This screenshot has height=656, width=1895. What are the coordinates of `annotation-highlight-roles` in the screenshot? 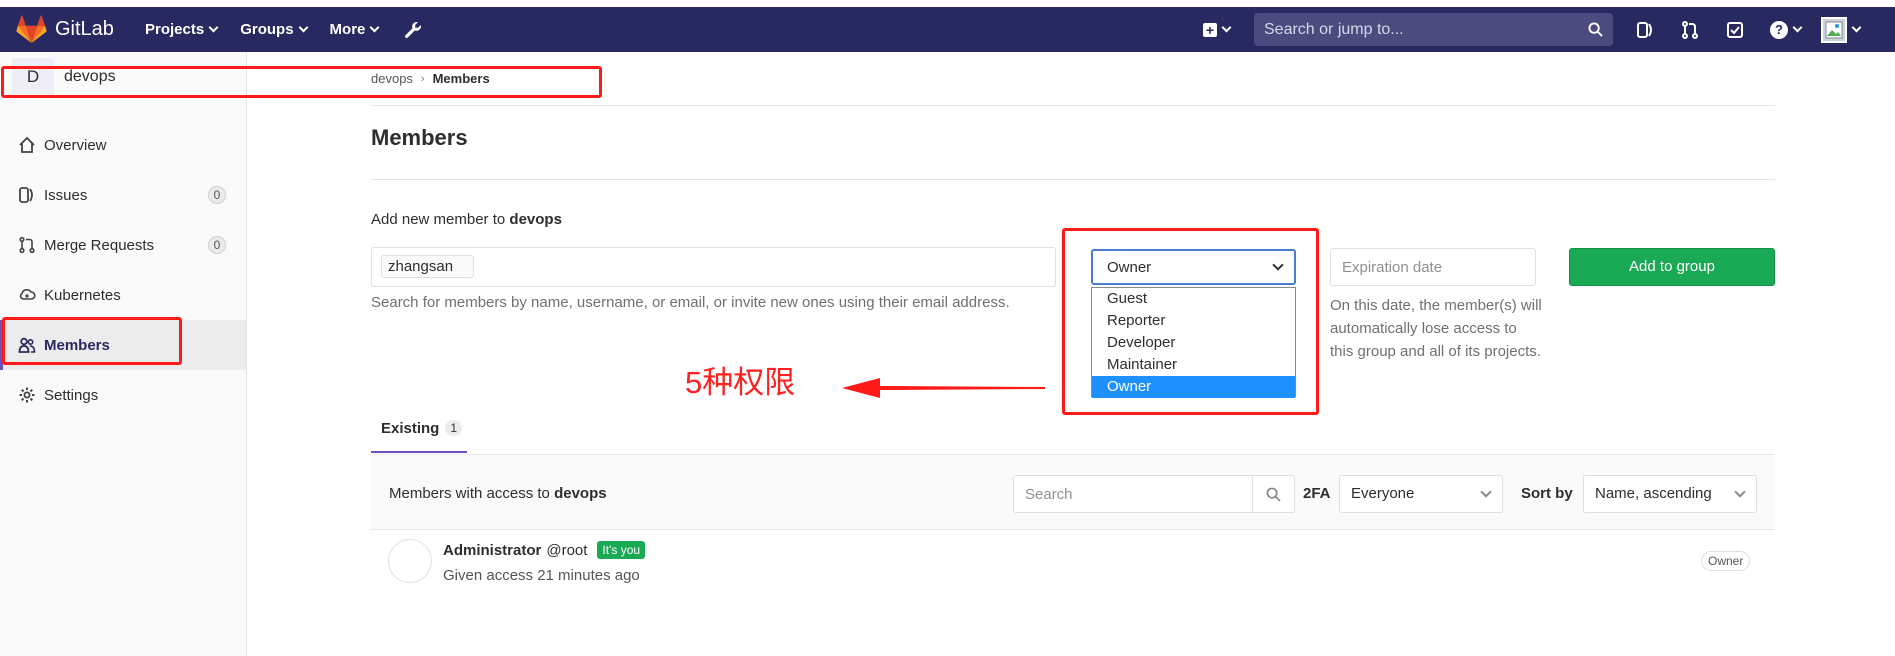 It's located at (1190, 321).